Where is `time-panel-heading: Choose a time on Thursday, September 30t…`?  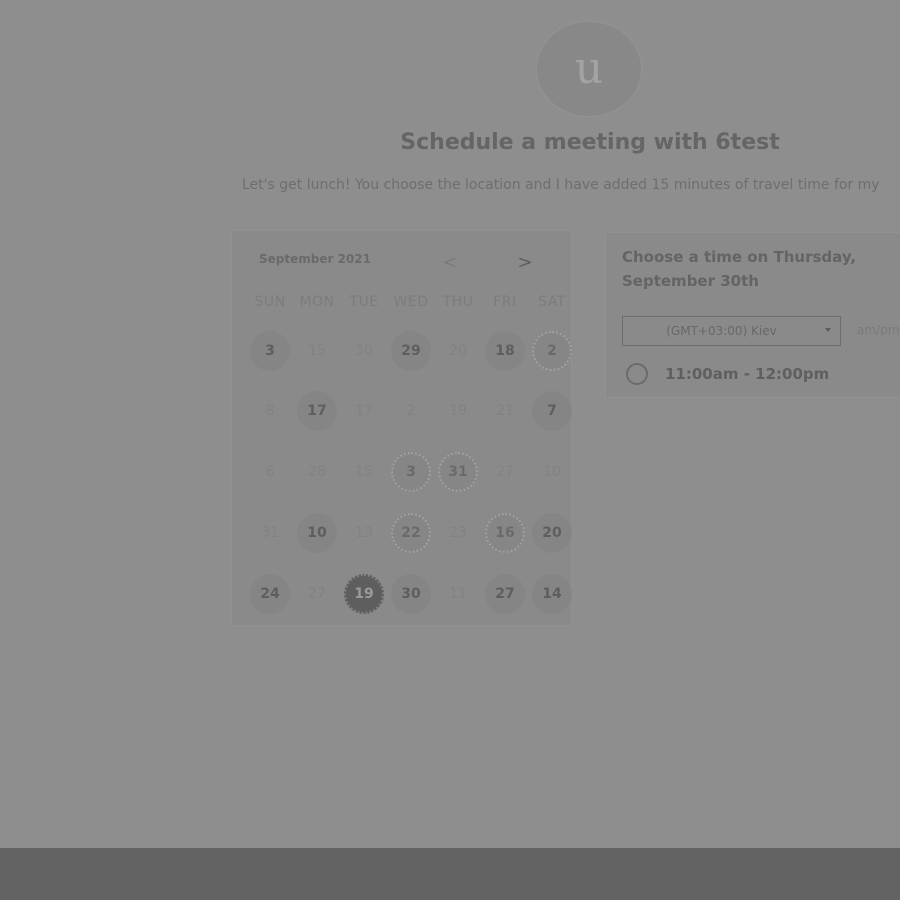 time-panel-heading: Choose a time on Thursday, September 30t… is located at coordinates (739, 269).